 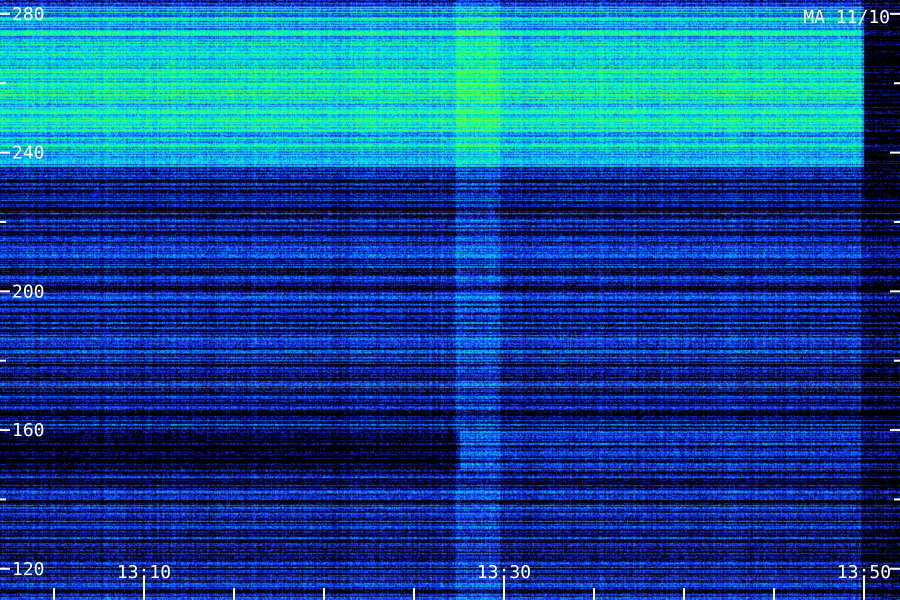 What do you see at coordinates (28, 153) in the screenshot?
I see `y-tick-label: 240` at bounding box center [28, 153].